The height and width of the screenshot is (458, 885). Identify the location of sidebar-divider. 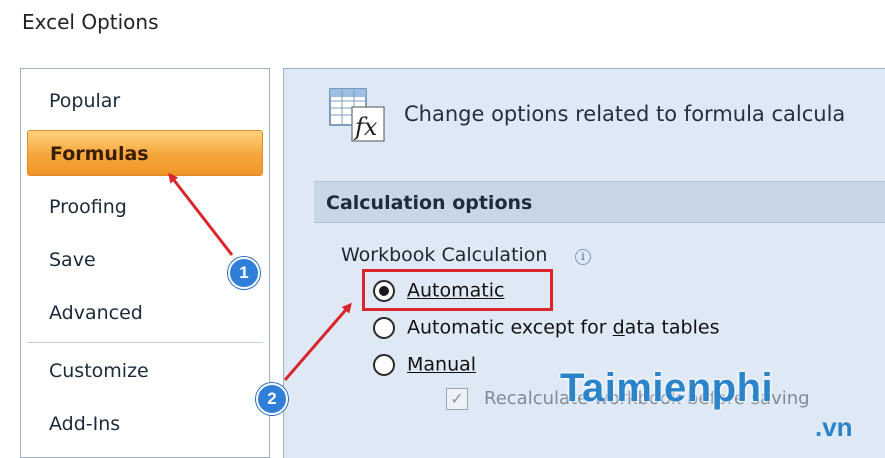
(145, 342).